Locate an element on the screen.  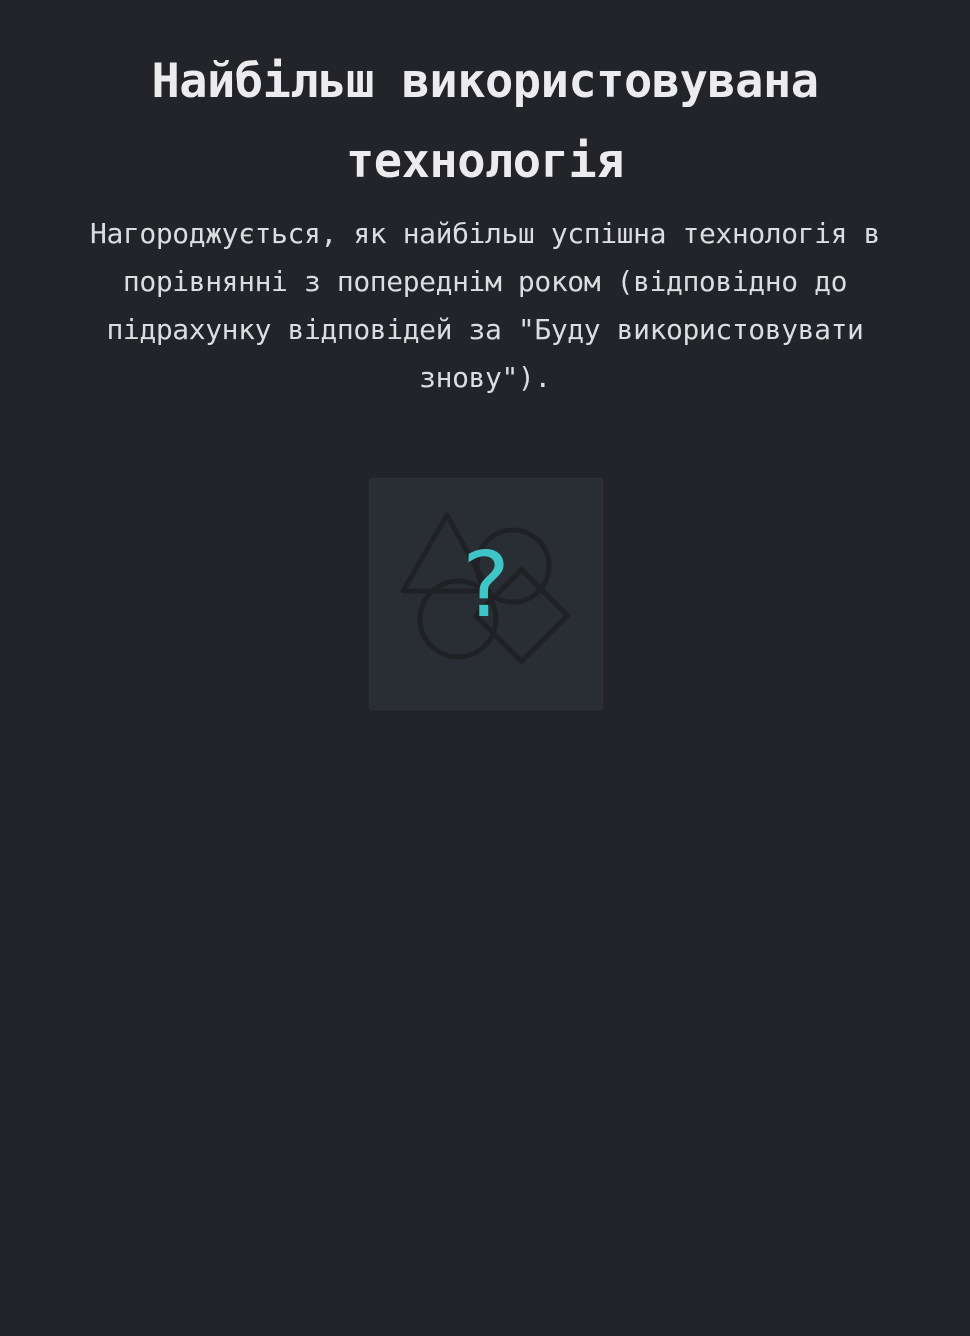
award-title: Найбільш використовувана технологія is located at coordinates (485, 121).